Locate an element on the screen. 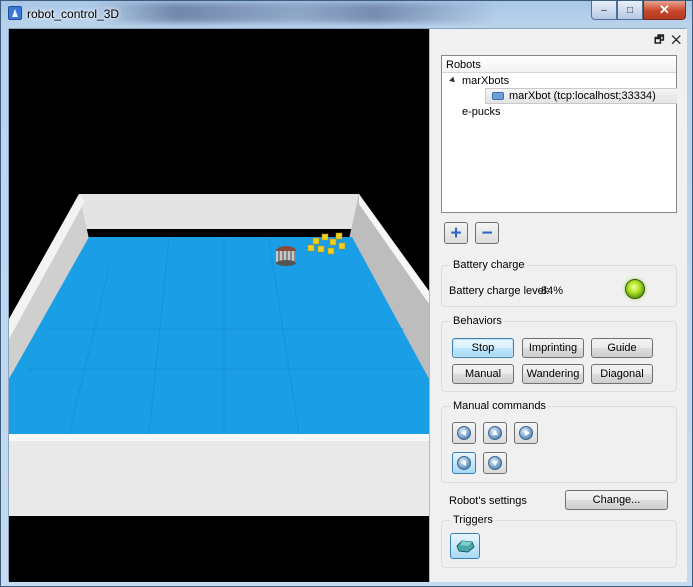 Image resolution: width=693 pixels, height=587 pixels. move-left-button is located at coordinates (464, 433).